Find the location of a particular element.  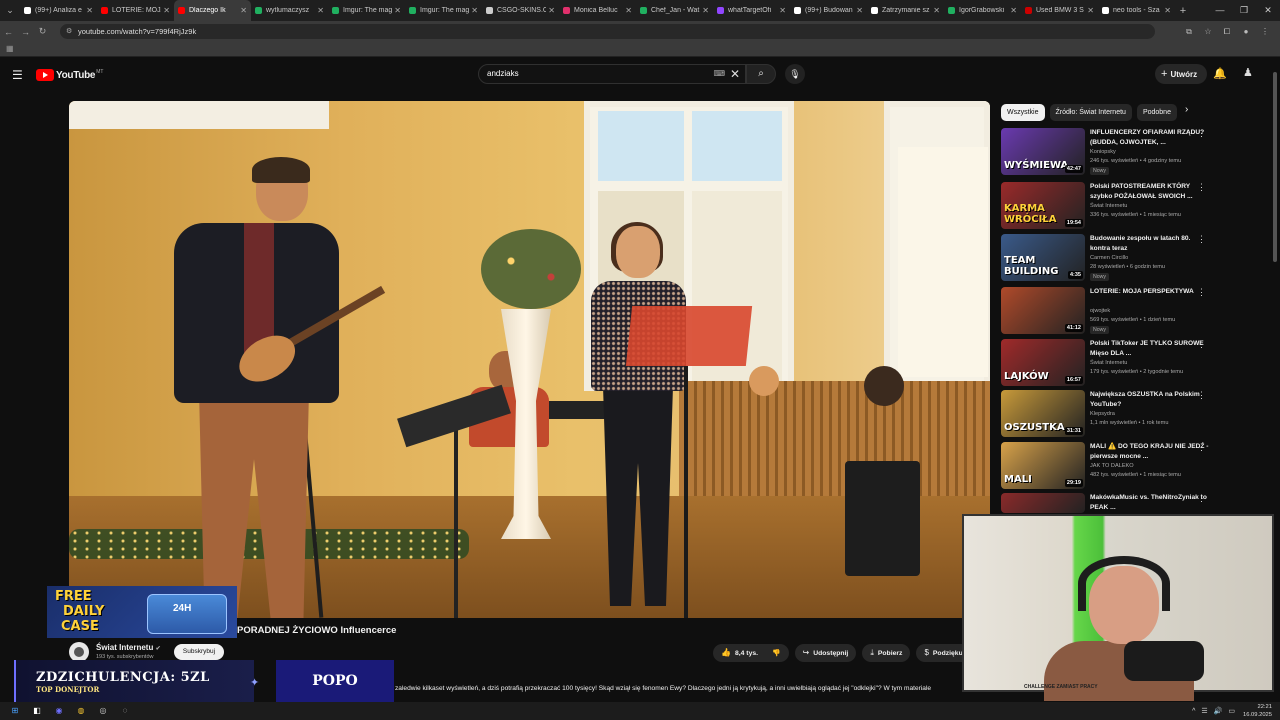

download-button: ⤓ Pobierz is located at coordinates (886, 653).